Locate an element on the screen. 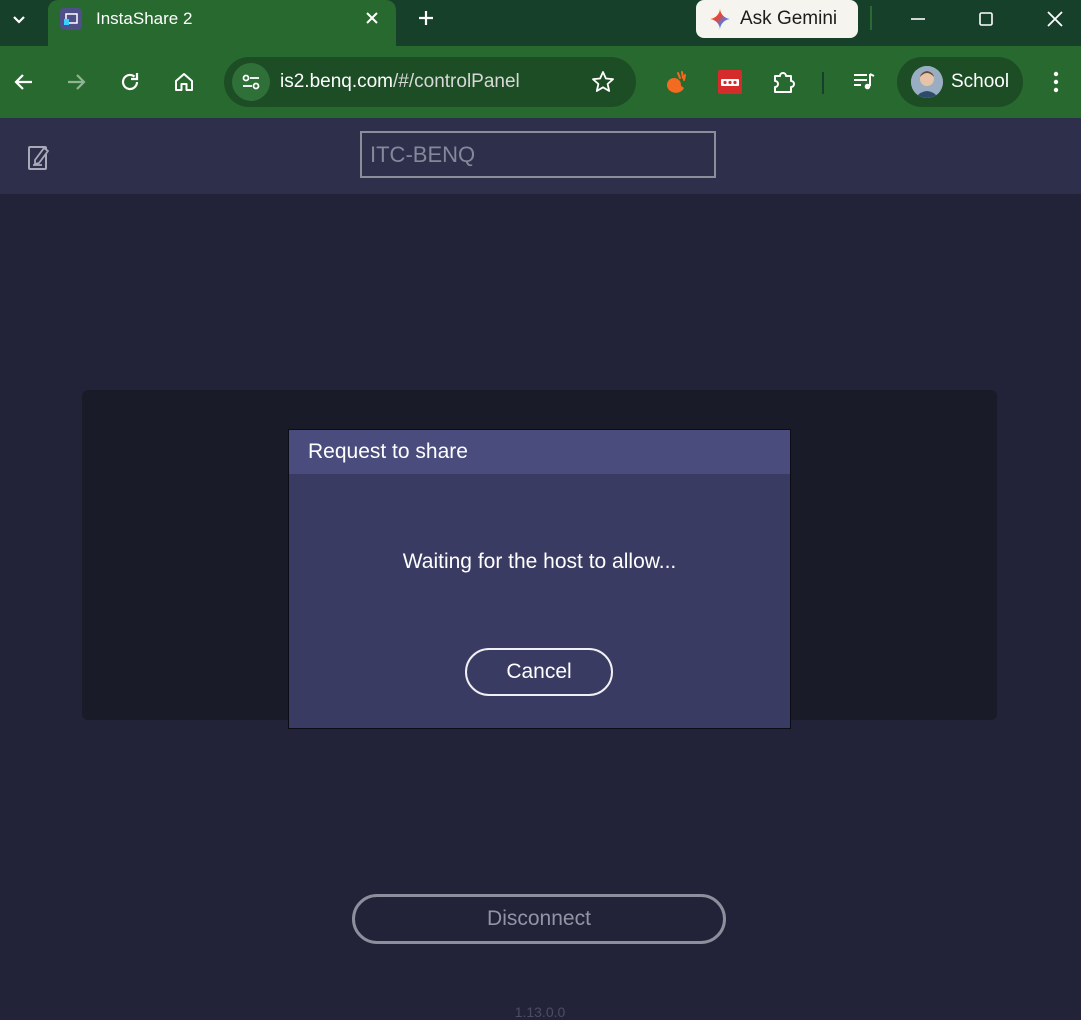 The height and width of the screenshot is (1020, 1081). minimize-button is located at coordinates (918, 19).